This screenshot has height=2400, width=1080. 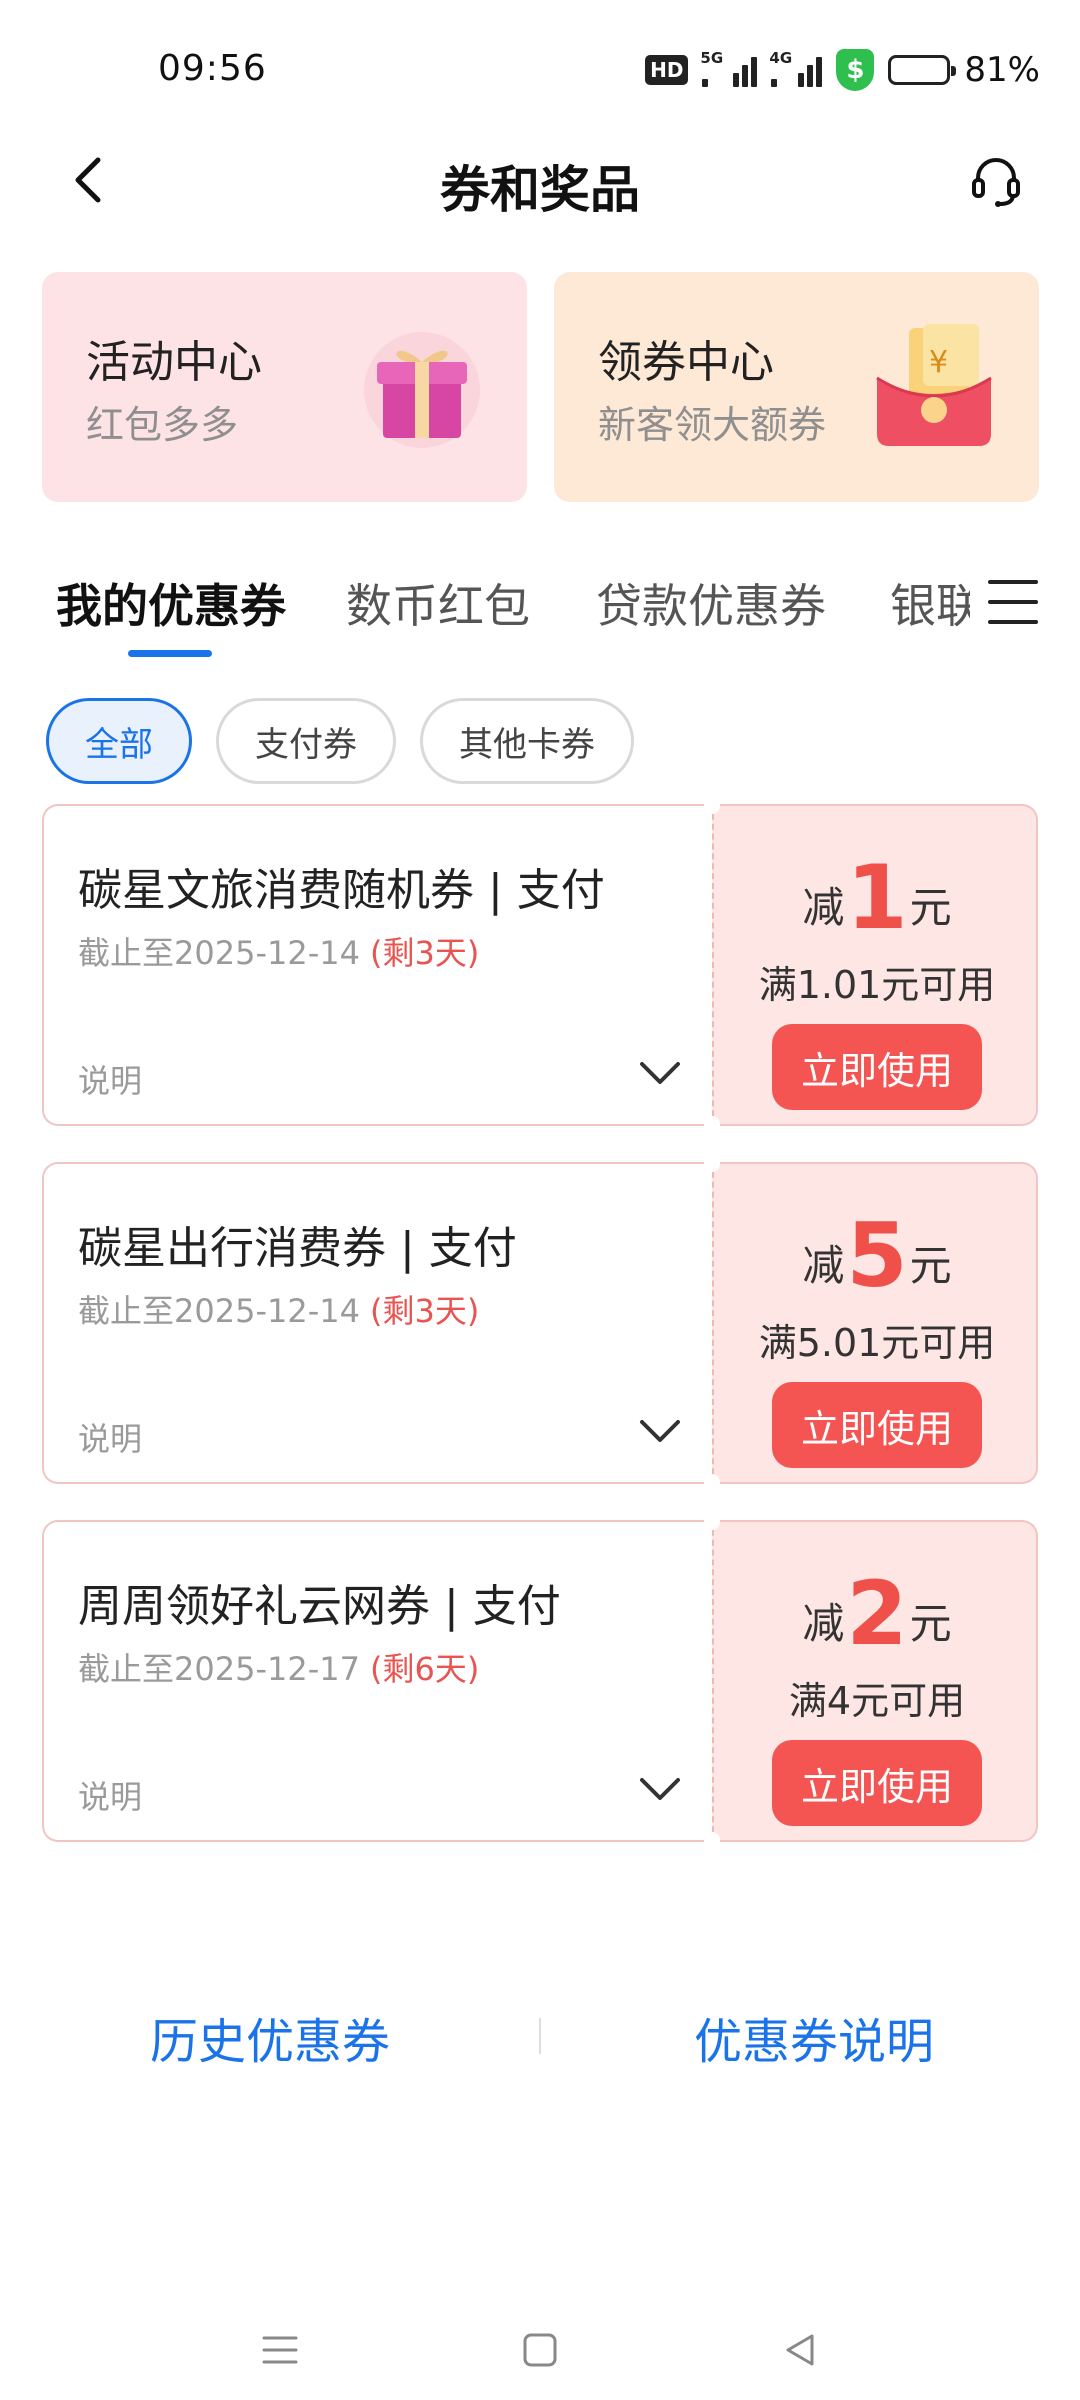 I want to click on coupon-amount: 减1元, so click(x=877, y=897).